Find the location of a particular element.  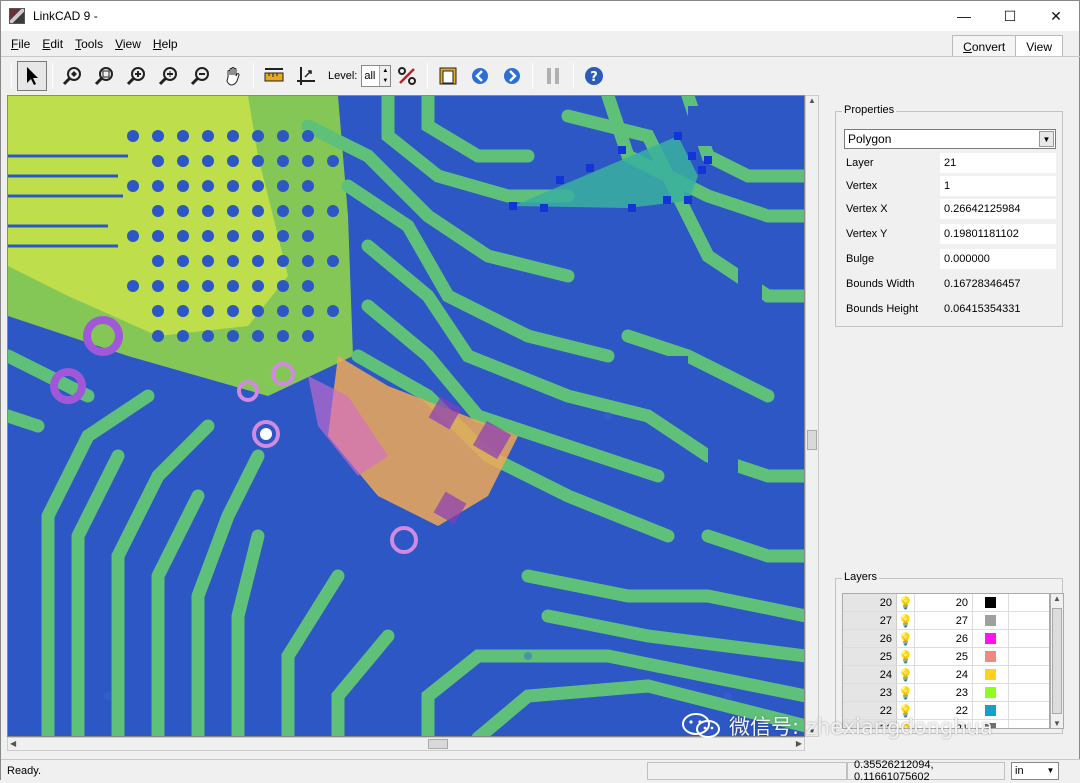

menu-help: Help is located at coordinates (165, 44).